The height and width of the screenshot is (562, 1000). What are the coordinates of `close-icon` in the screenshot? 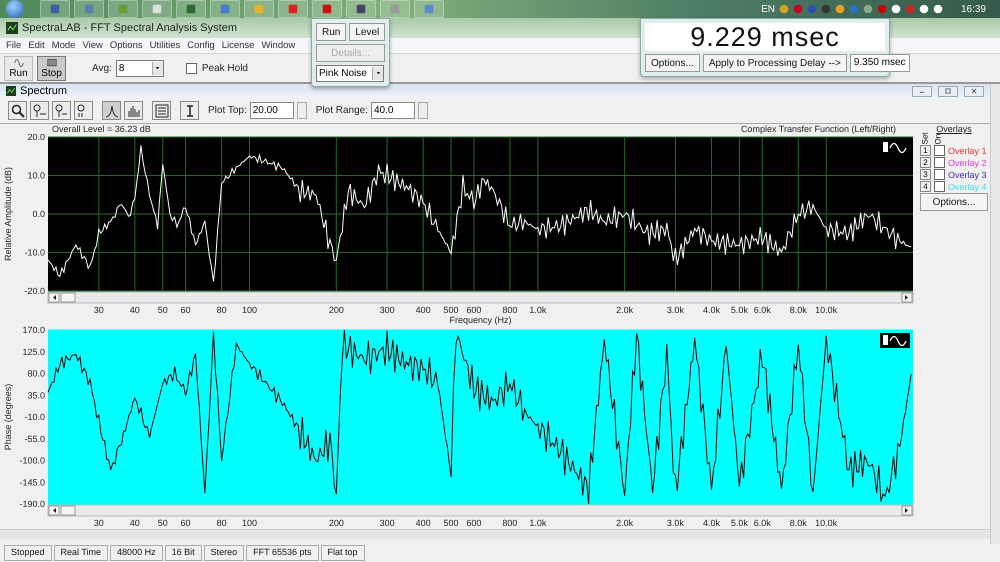 It's located at (974, 91).